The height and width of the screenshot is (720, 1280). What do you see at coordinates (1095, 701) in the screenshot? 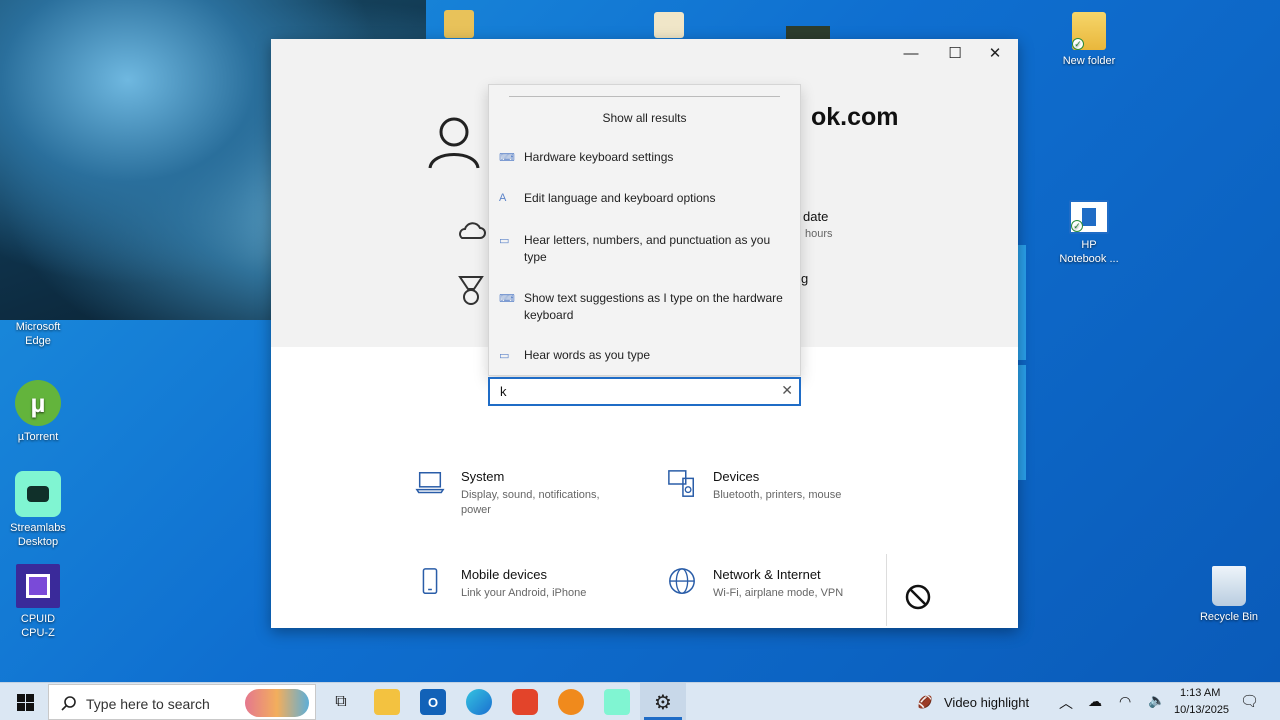
I see `onedrive-tray-icon: ☁` at bounding box center [1095, 701].